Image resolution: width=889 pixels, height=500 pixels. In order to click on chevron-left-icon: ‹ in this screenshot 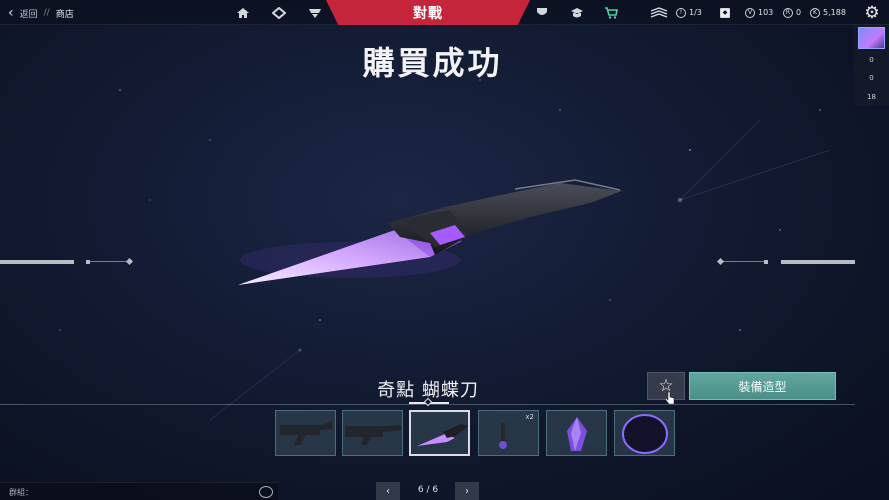, I will do `click(11, 13)`.